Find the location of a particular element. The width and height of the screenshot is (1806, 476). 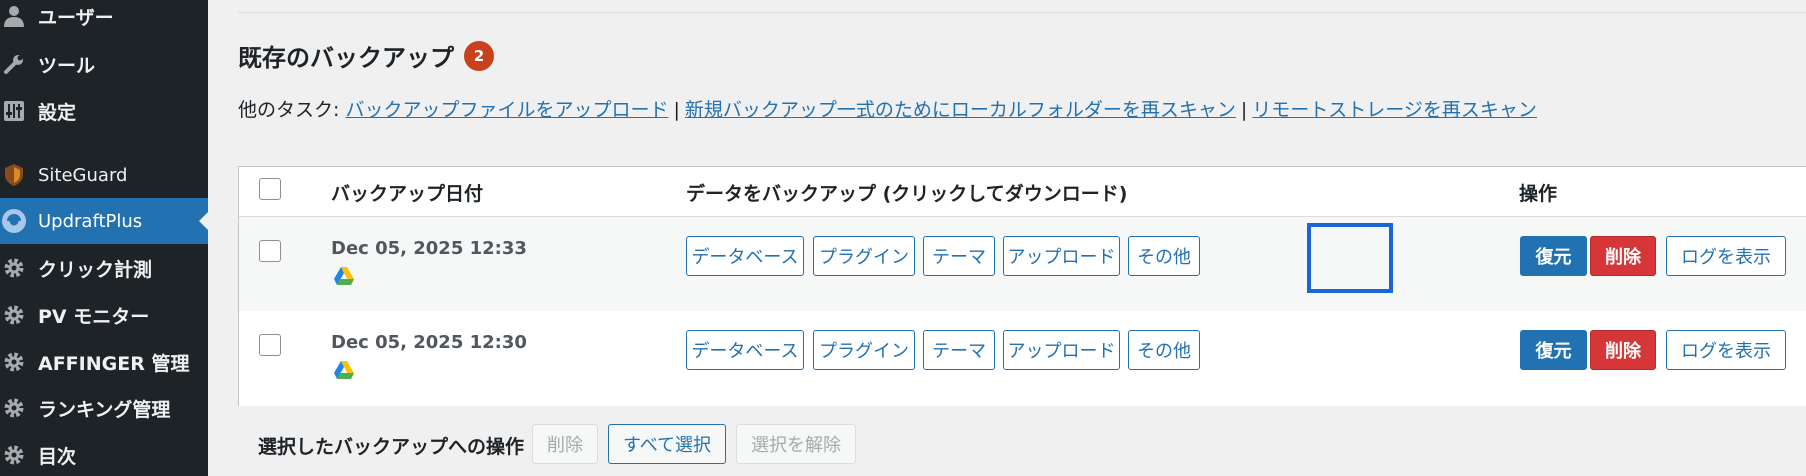

sidebar-item-updraftplus: UpdraftPlus is located at coordinates (104, 221).